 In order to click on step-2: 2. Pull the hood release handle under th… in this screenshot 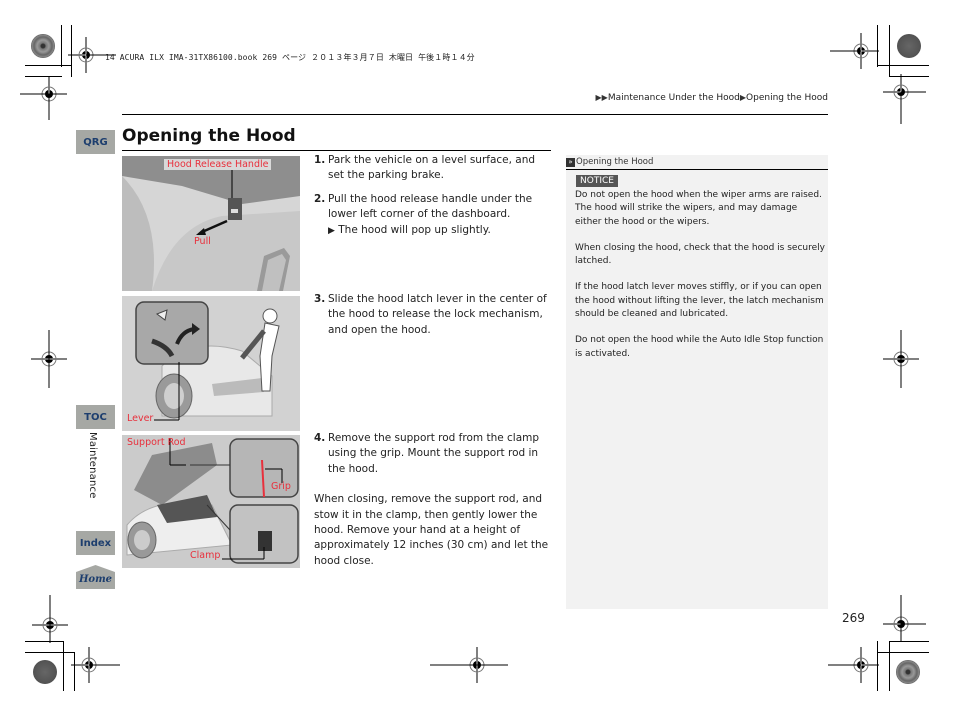, I will do `click(434, 207)`.